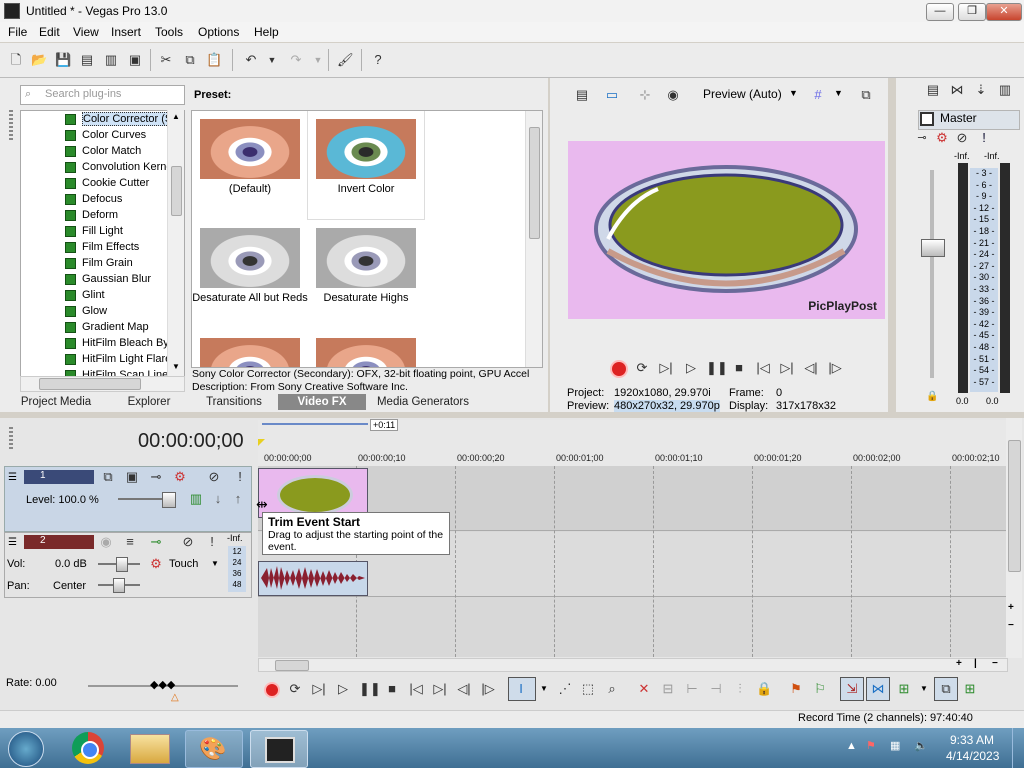 The image size is (1024, 768). What do you see at coordinates (102, 167) in the screenshot?
I see `plugin-tree-item: Convolution Kerne` at bounding box center [102, 167].